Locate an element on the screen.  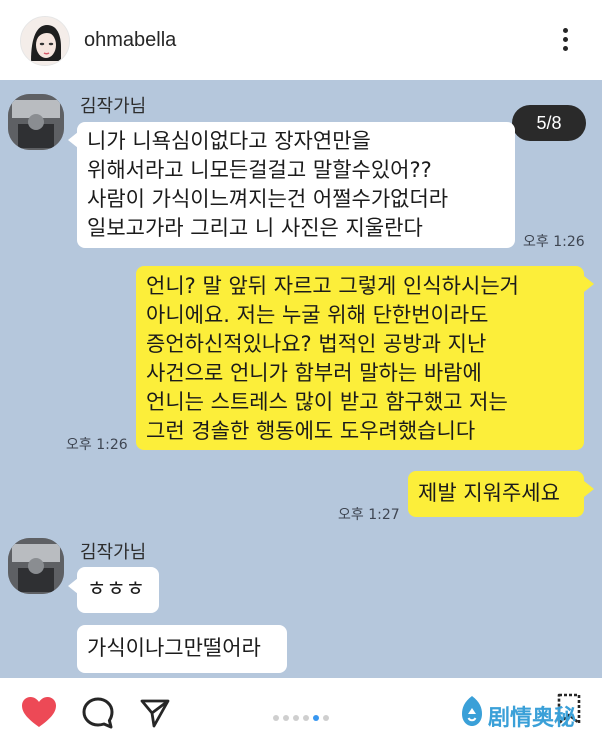
action-bar: 剧情奥秘 is located at coordinates (301, 713).